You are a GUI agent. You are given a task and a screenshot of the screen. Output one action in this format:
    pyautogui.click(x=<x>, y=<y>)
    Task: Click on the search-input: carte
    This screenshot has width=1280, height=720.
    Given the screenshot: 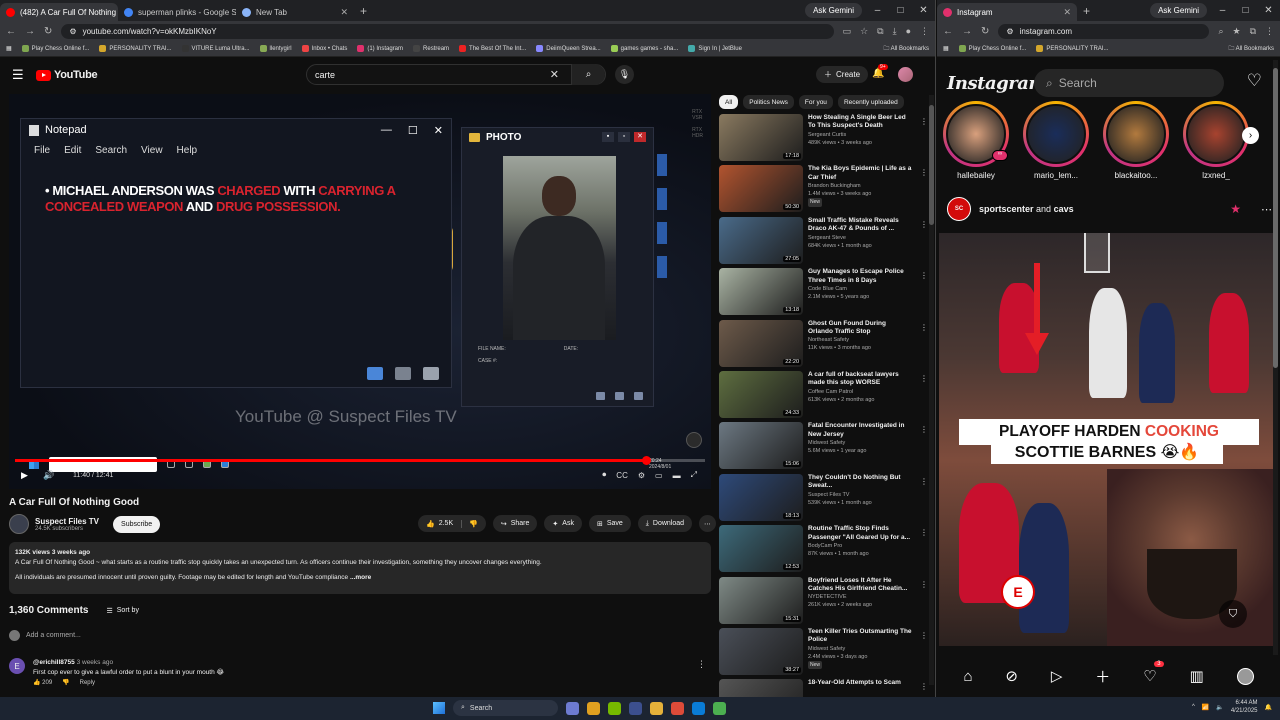 What is the action you would take?
    pyautogui.click(x=325, y=75)
    